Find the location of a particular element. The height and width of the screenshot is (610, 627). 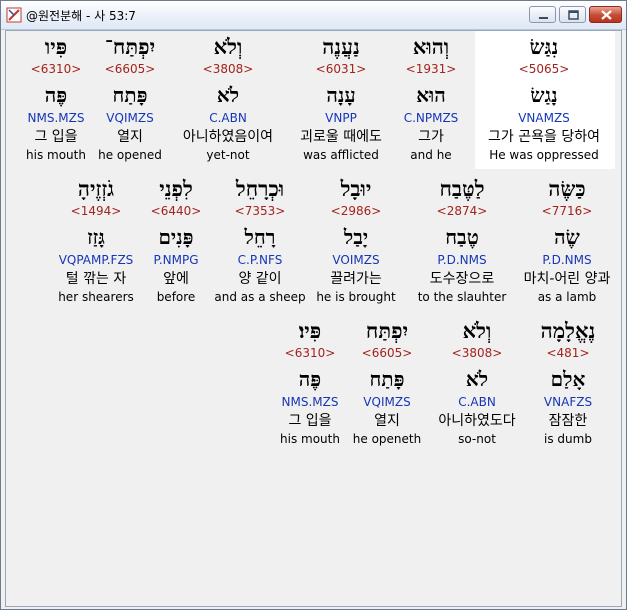

korean-gloss: 털 깎는 자 is located at coordinates (96, 279).